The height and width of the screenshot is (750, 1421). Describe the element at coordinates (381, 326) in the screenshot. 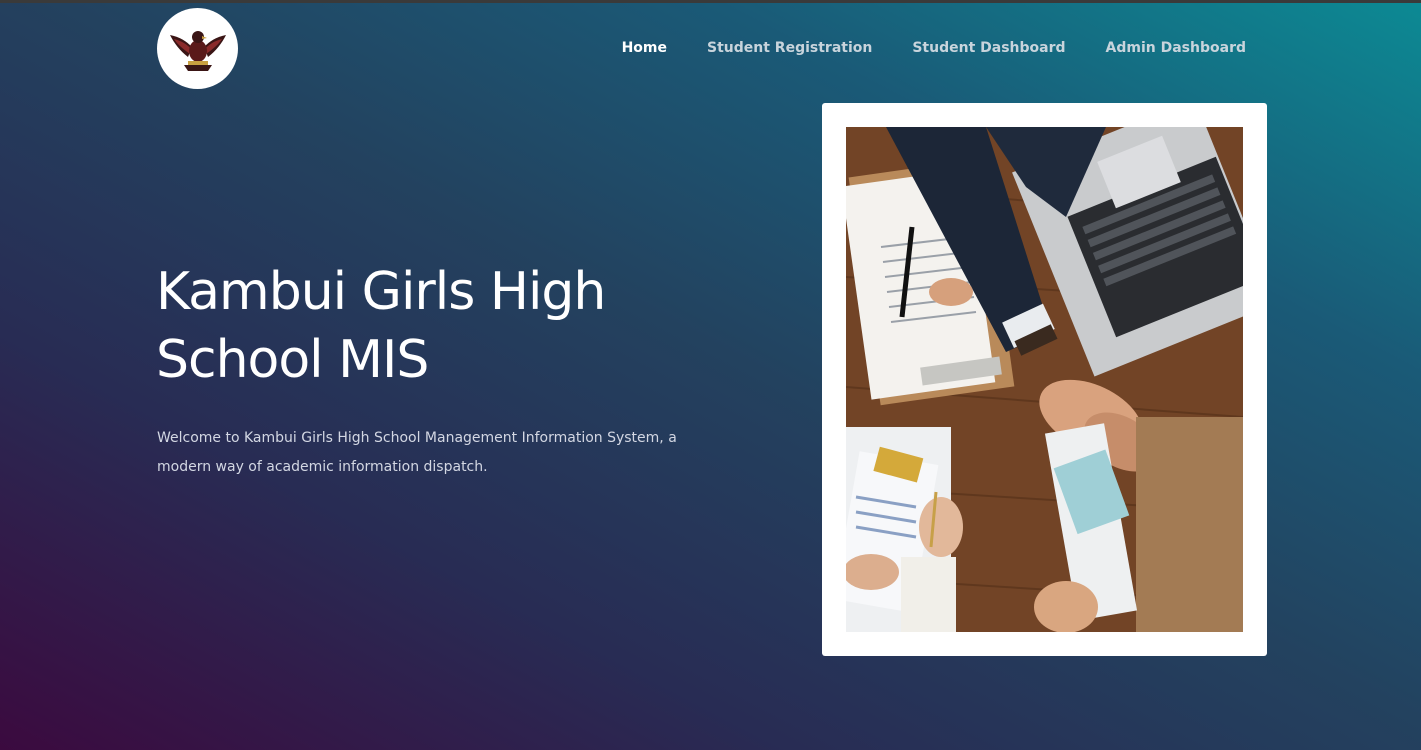

I see `hero-title: Kambui Girls High School MIS` at that location.